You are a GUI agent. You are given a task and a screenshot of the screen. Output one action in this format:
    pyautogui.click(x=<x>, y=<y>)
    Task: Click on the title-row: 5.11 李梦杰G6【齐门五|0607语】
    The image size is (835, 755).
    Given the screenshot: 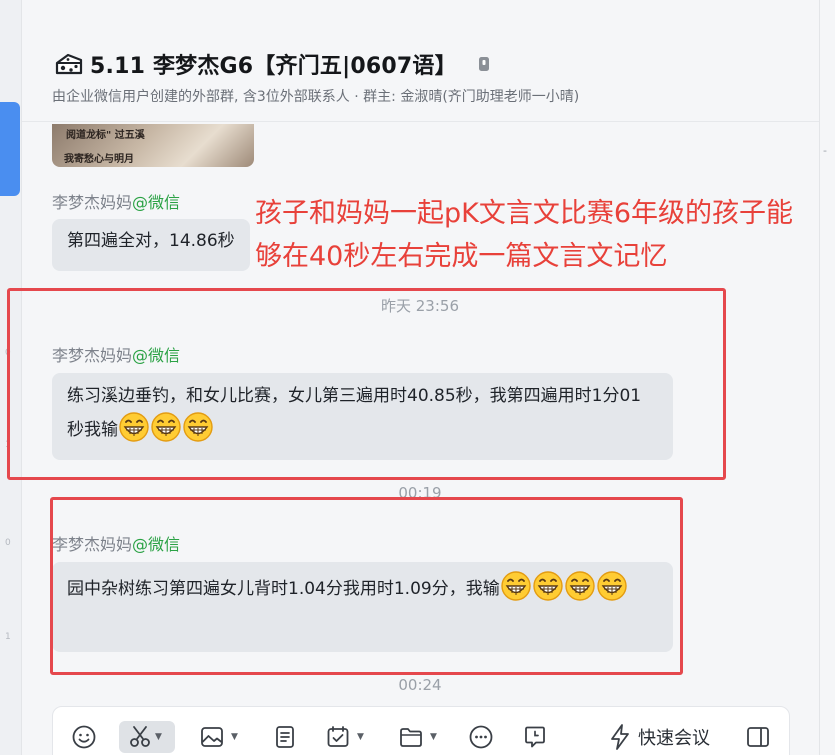 What is the action you would take?
    pyautogui.click(x=272, y=64)
    